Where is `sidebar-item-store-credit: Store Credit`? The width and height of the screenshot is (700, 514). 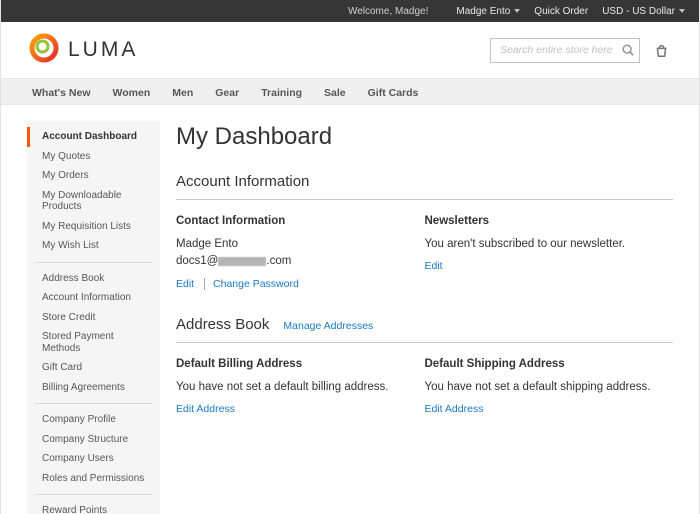
sidebar-item-store-credit: Store Credit is located at coordinates (93, 318).